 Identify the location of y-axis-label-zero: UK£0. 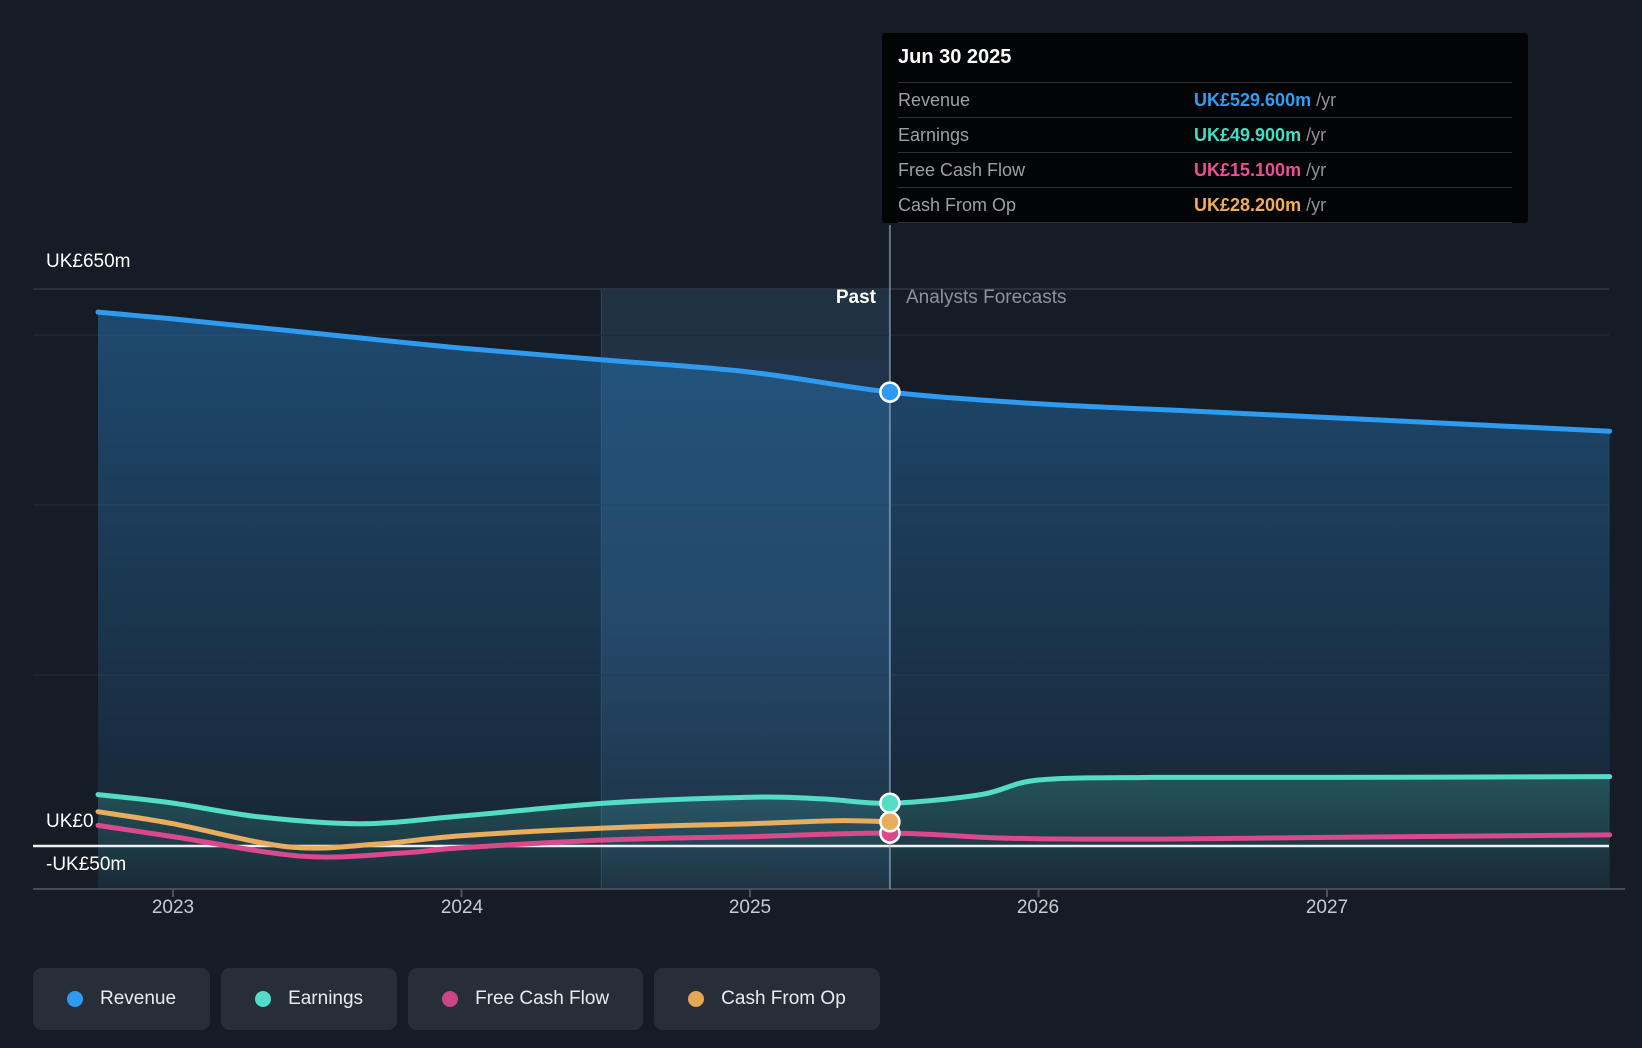
(70, 821).